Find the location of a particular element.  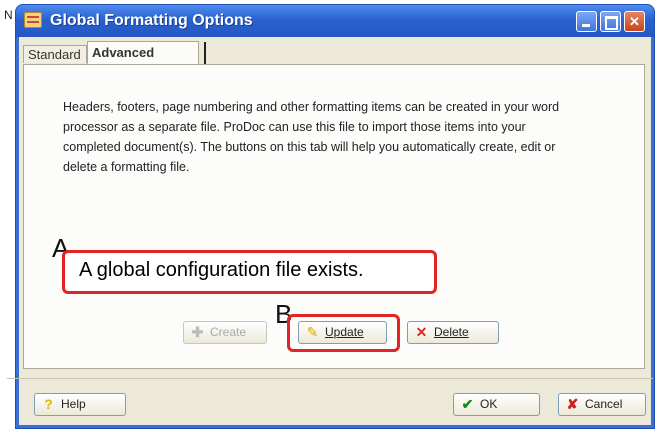

delete-label: Delete is located at coordinates (451, 332).